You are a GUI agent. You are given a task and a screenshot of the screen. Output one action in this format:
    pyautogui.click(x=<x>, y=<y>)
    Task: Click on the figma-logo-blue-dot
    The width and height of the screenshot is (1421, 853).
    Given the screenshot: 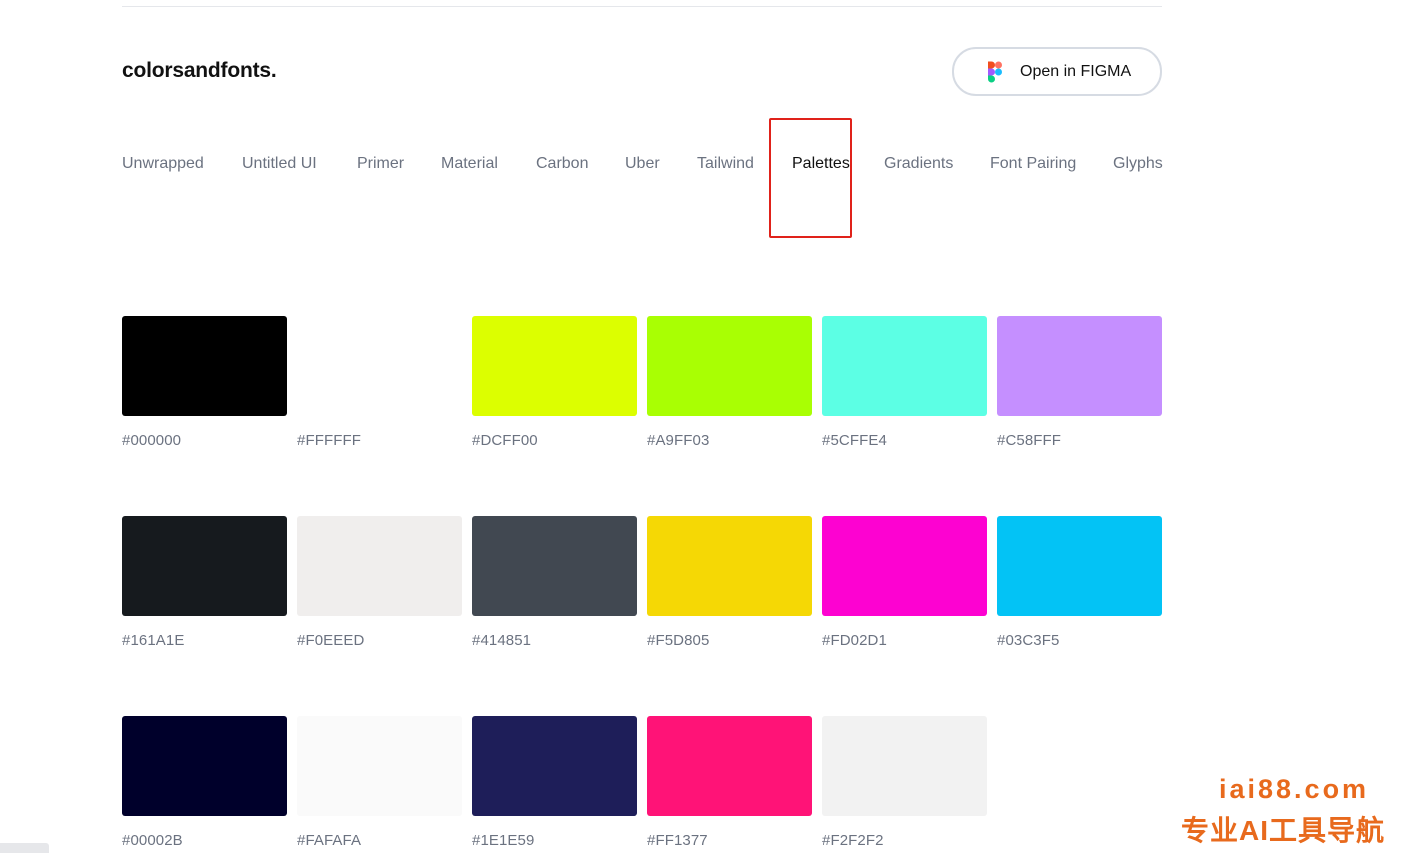 What is the action you would take?
    pyautogui.click(x=998, y=71)
    